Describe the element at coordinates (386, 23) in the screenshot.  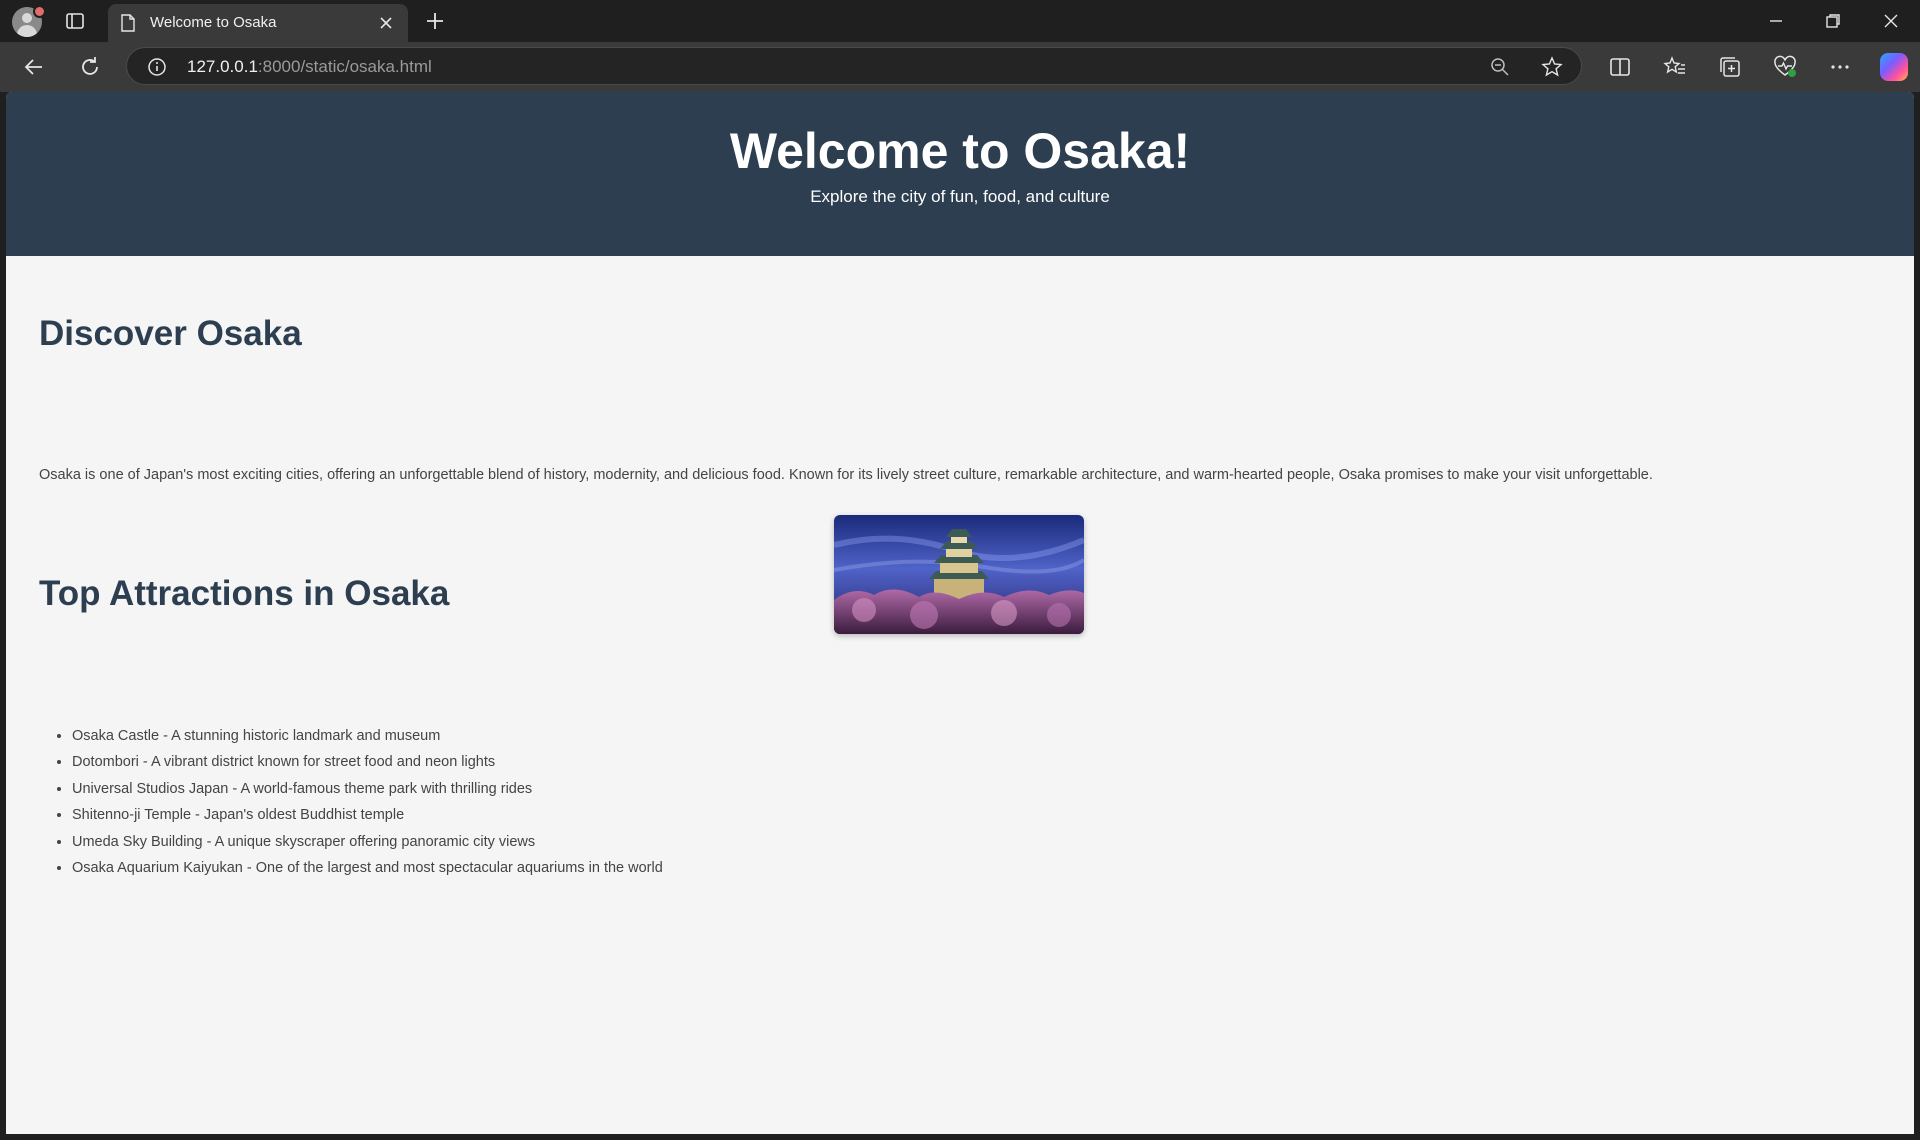
I see `close-tab-icon` at that location.